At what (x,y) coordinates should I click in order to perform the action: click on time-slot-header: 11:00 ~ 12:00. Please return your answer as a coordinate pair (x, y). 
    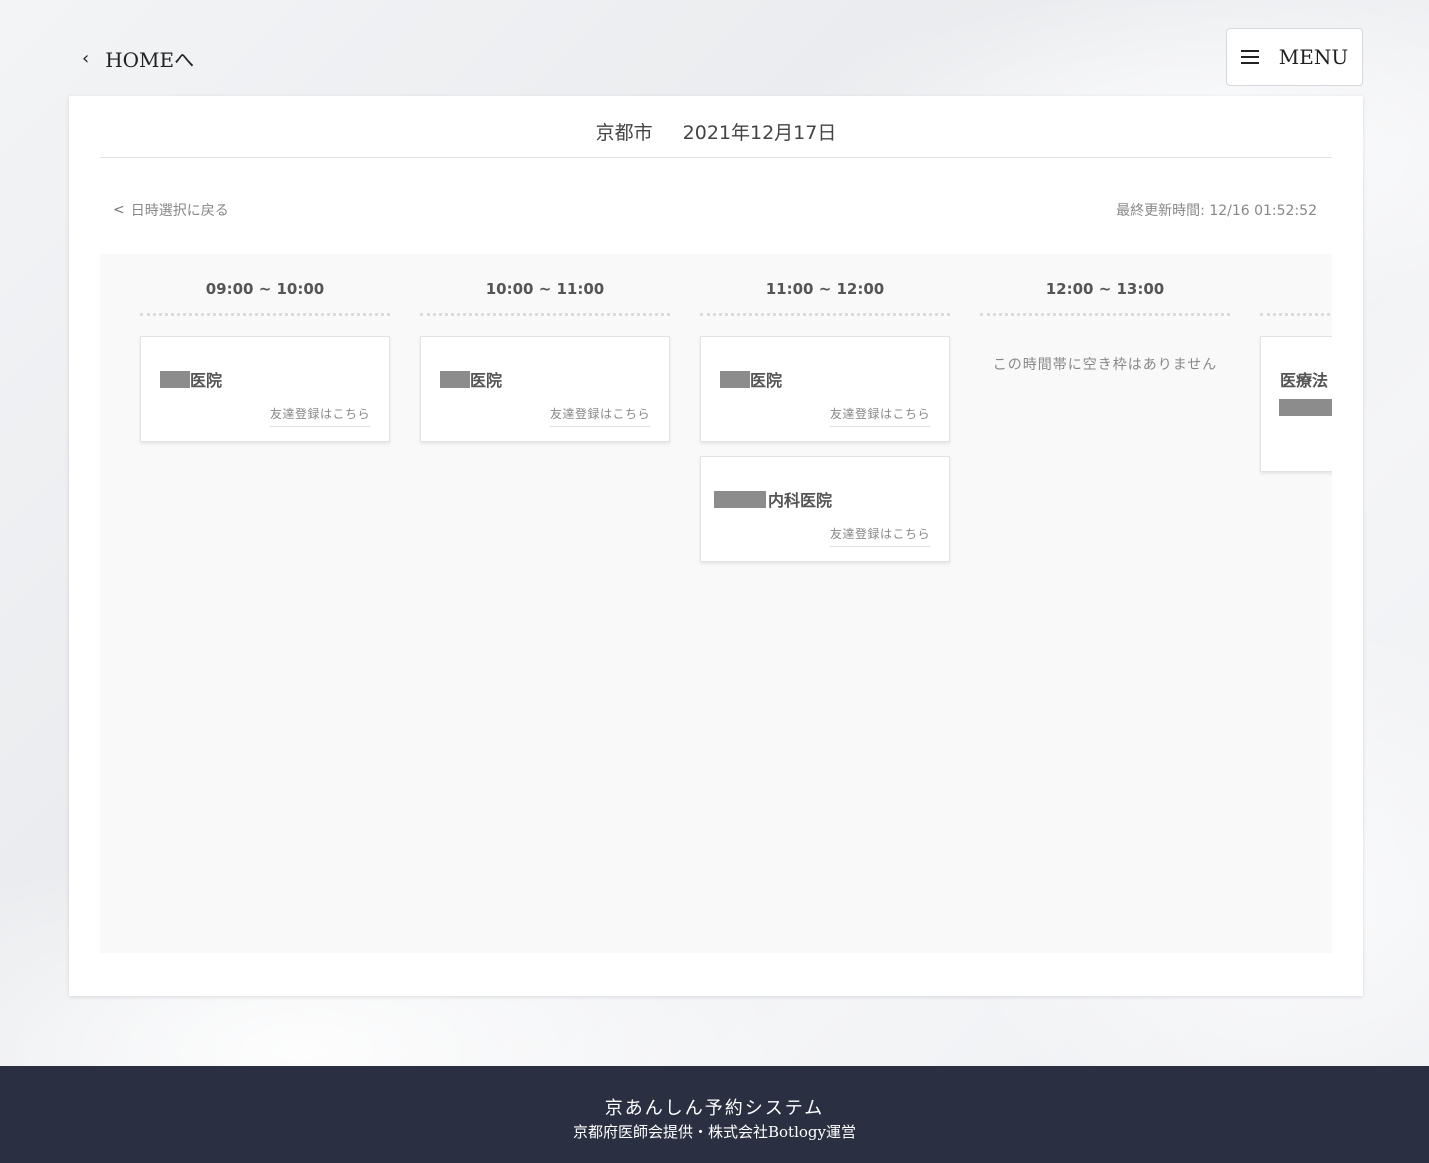
    Looking at the image, I should click on (825, 285).